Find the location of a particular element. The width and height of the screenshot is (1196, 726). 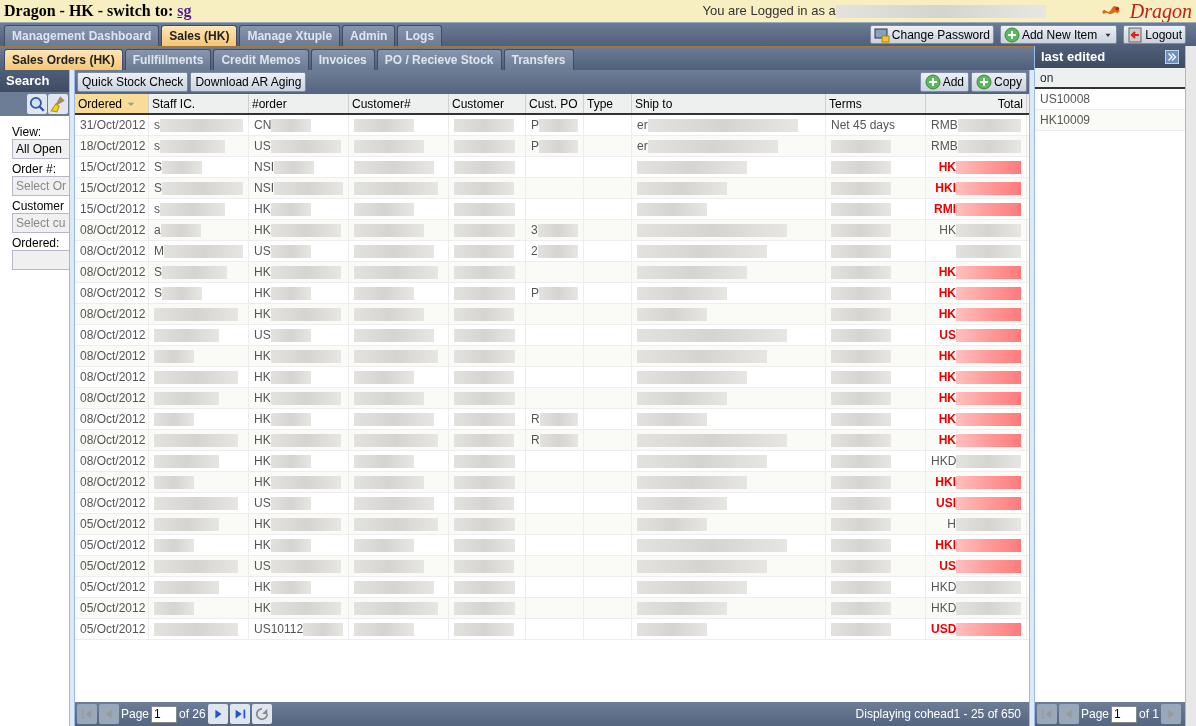

table-row: 08/Oct/2012 US USI is located at coordinates (552, 503).